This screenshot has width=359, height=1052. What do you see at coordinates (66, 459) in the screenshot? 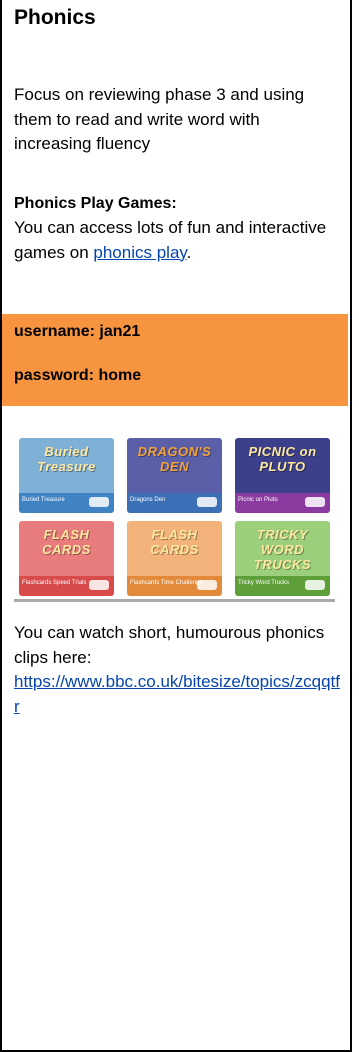
I see `game-title: Buried Treasure` at bounding box center [66, 459].